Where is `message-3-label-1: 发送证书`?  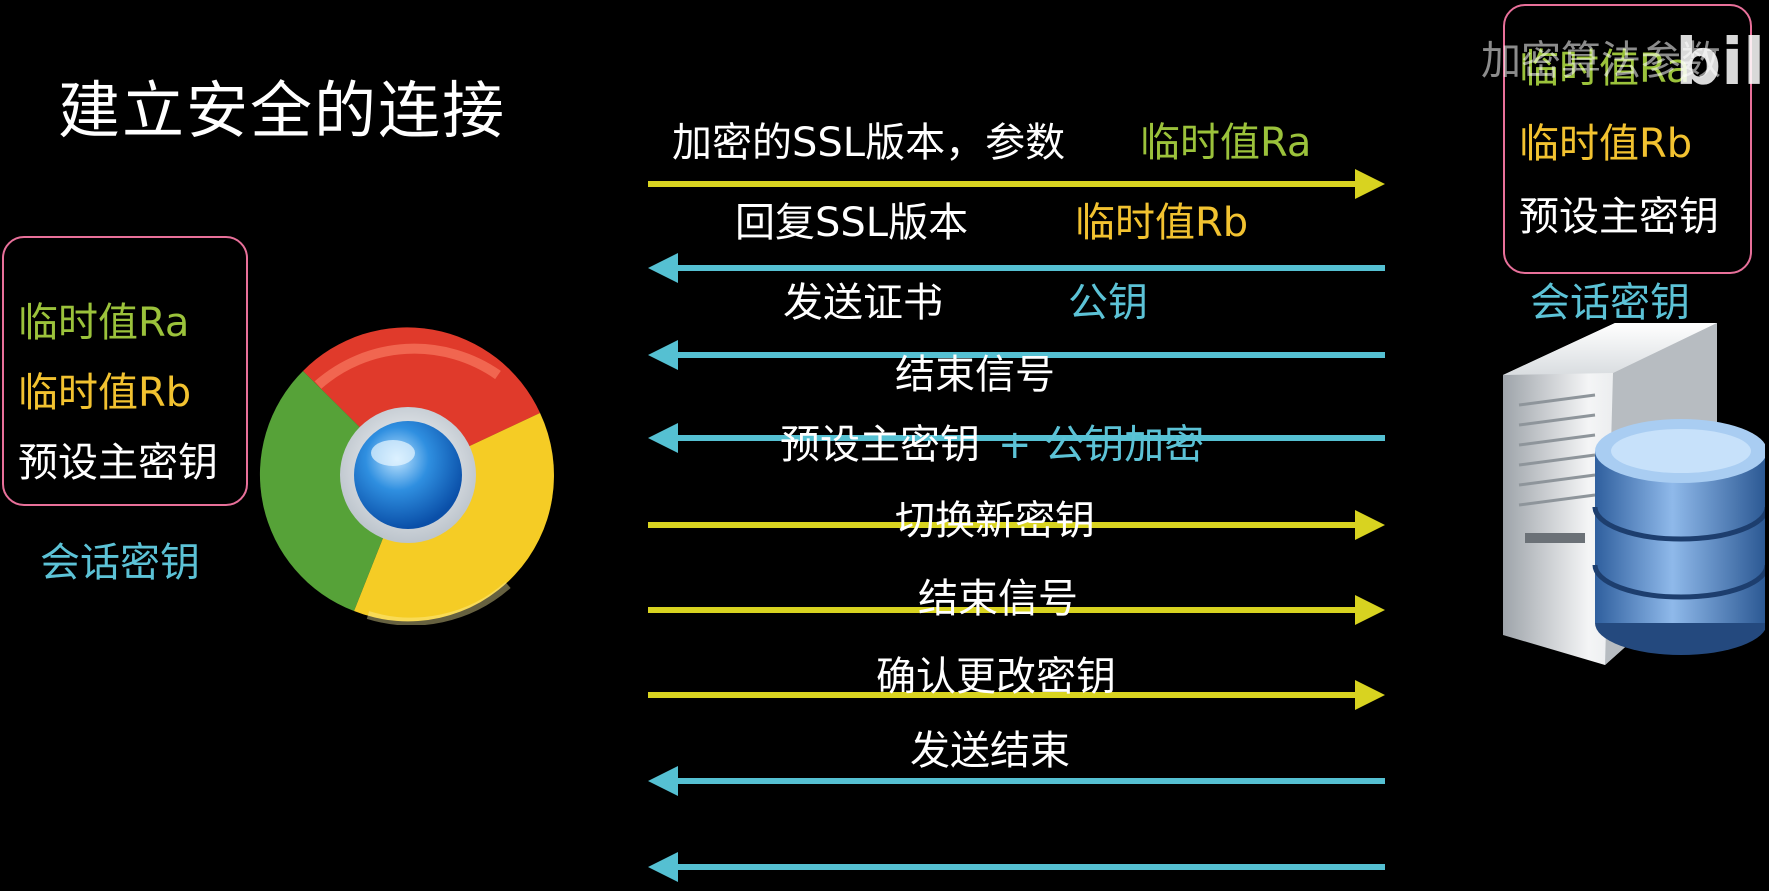
message-3-label-1: 发送证书 is located at coordinates (863, 303).